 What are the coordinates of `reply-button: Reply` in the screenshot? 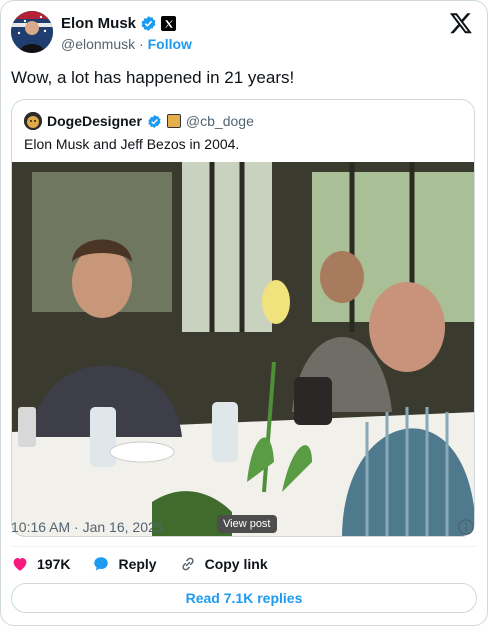 It's located at (124, 564).